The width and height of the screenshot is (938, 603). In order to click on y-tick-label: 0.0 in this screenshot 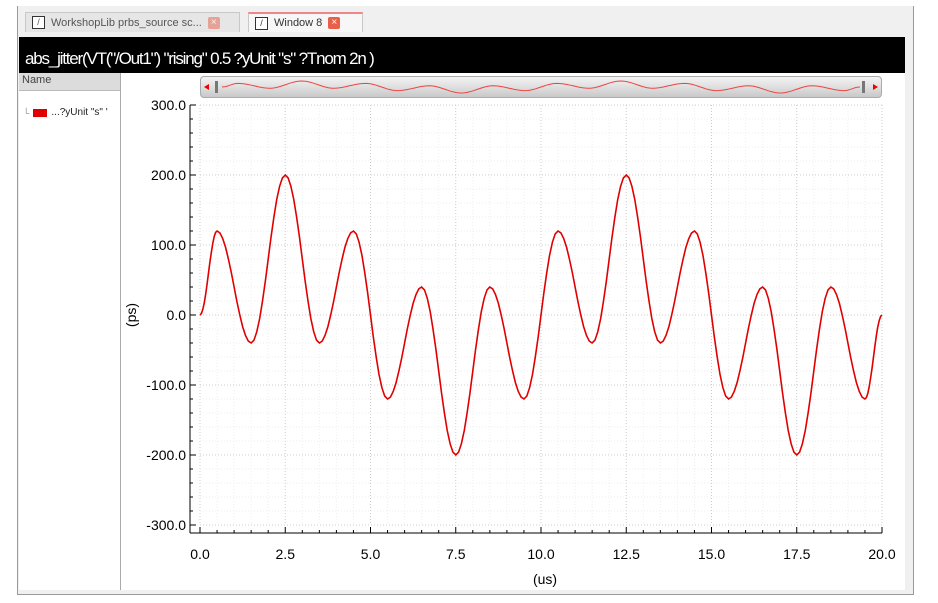, I will do `click(177, 315)`.